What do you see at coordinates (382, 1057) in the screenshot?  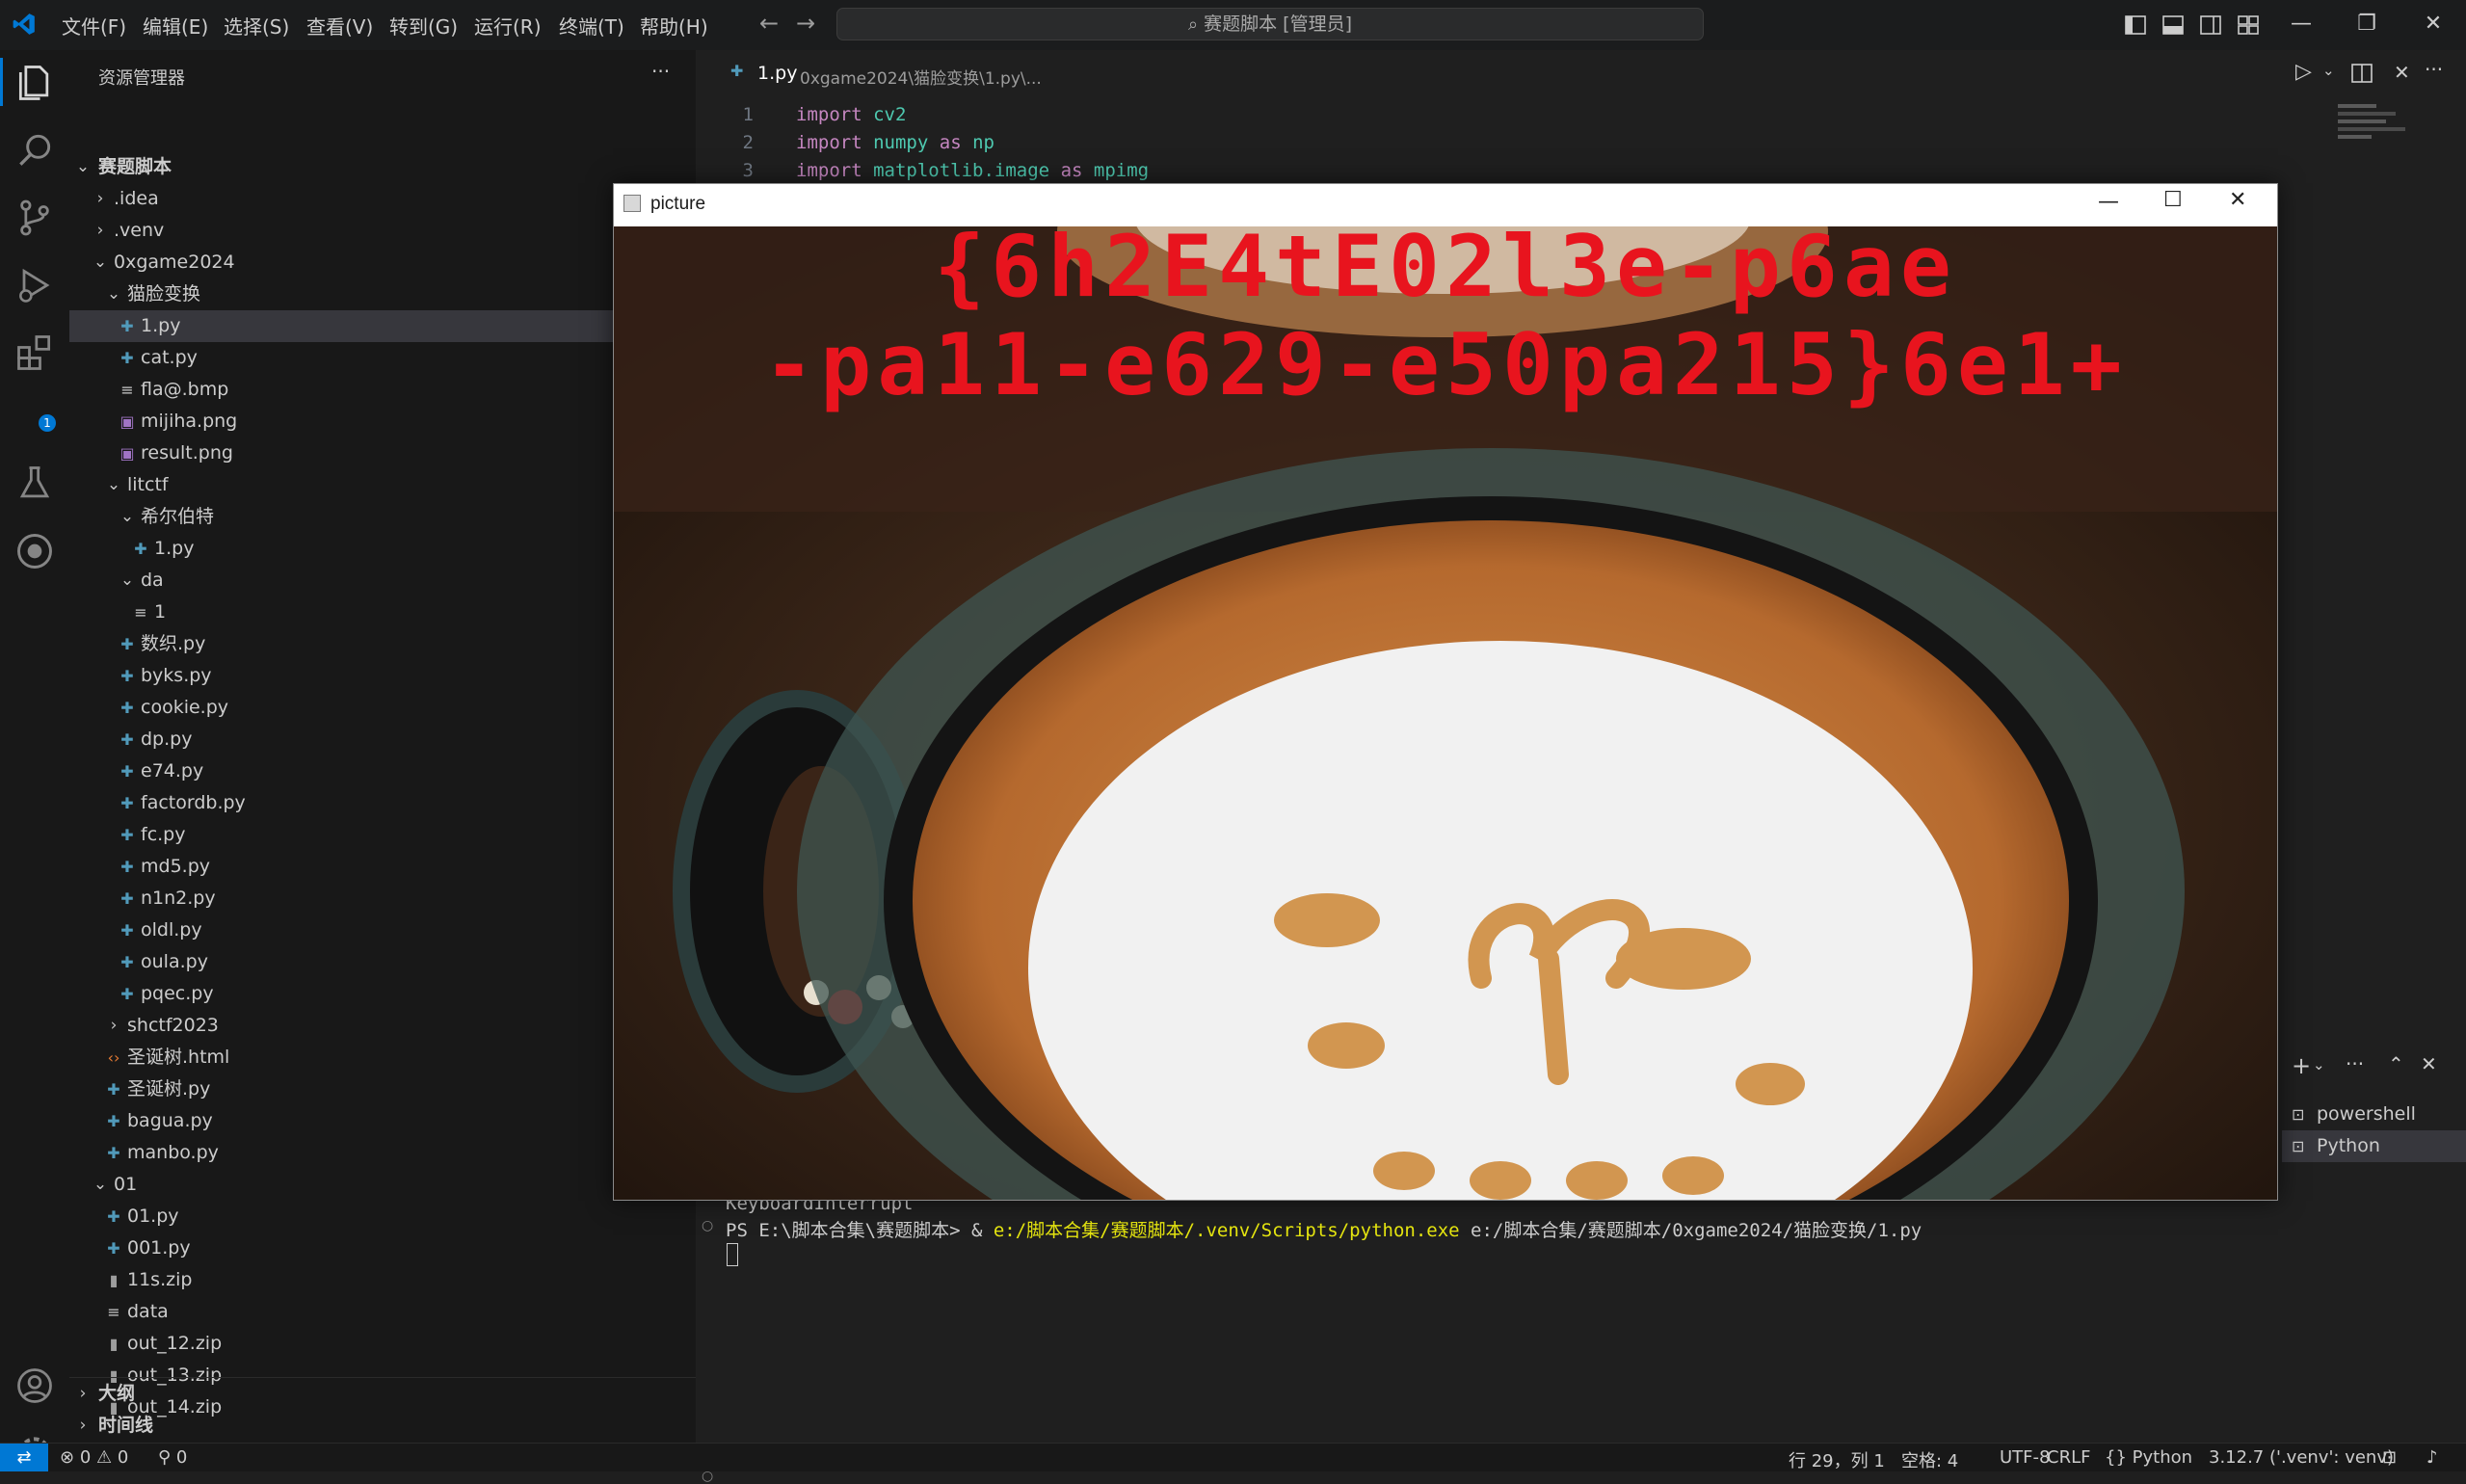 I see `tree-file: ‹› 圣诞树.html` at bounding box center [382, 1057].